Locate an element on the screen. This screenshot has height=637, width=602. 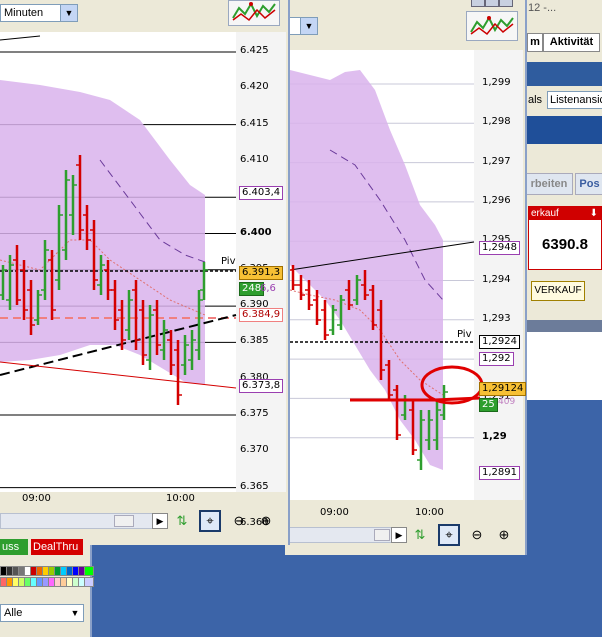
right-volume-box: 25 is located at coordinates (488, 405).